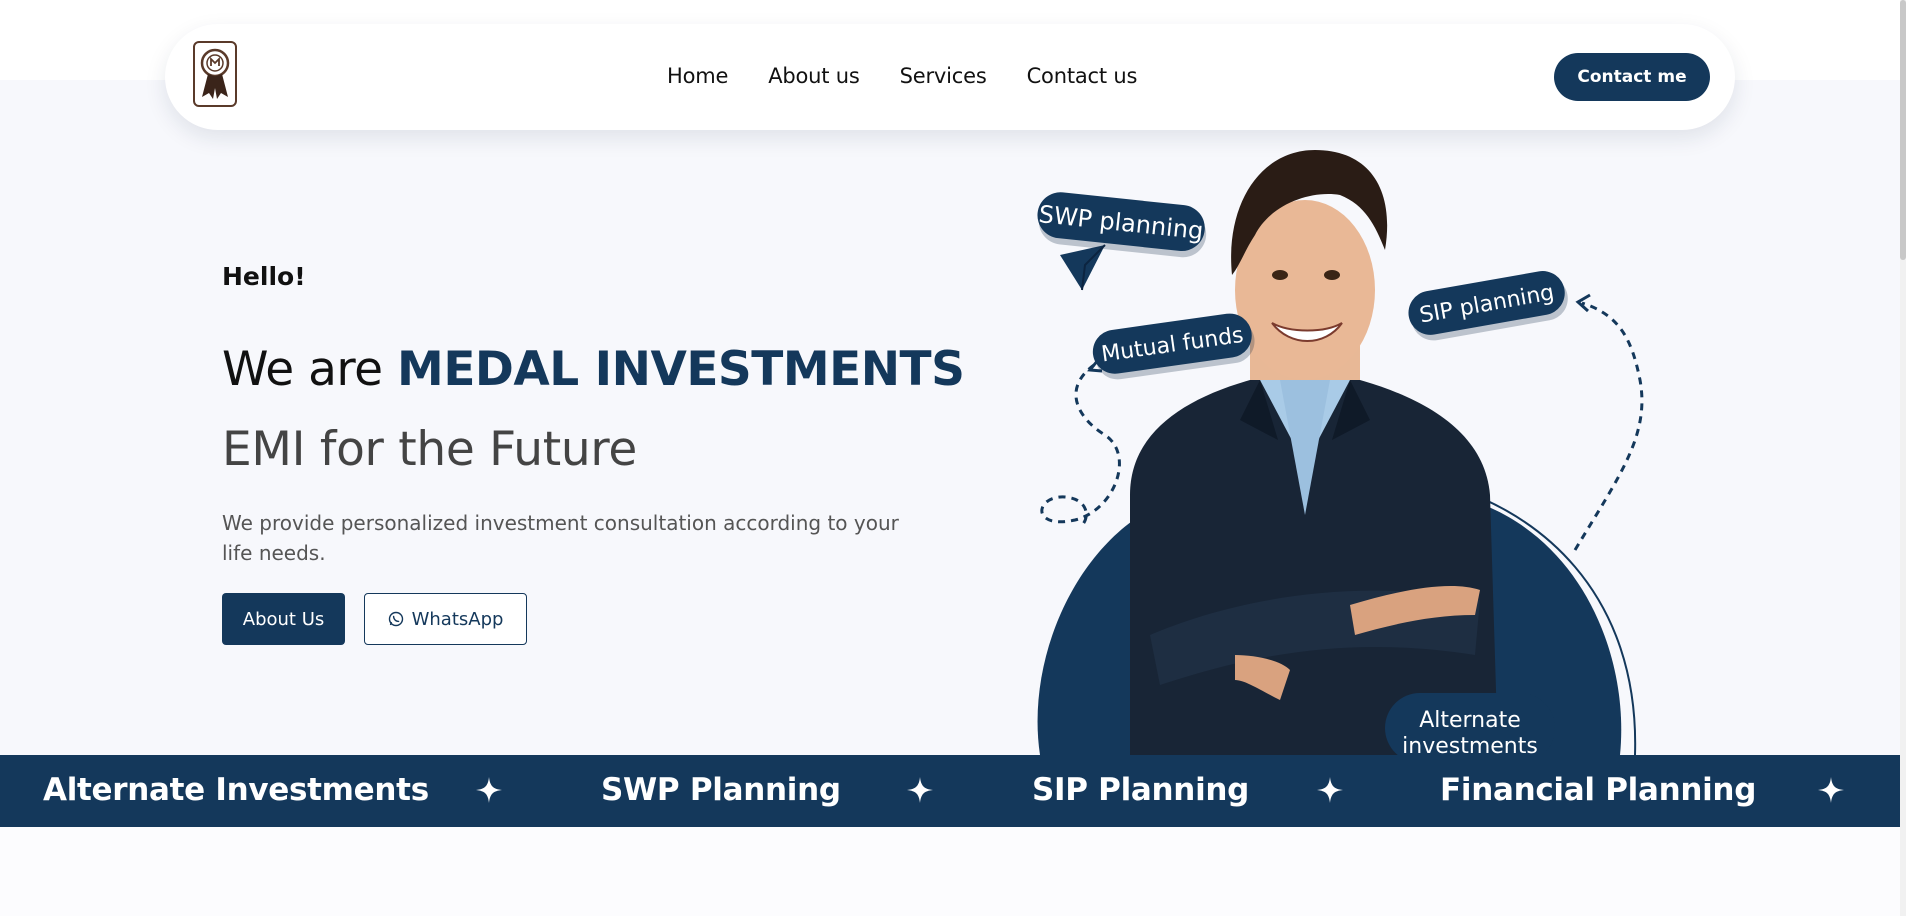  I want to click on tag-swp-planning: SWP planning, so click(1122, 225).